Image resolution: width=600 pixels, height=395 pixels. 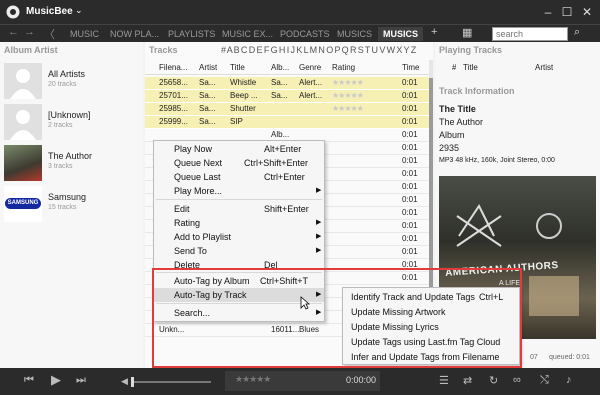 I want to click on track-author: The Author, so click(x=461, y=122).